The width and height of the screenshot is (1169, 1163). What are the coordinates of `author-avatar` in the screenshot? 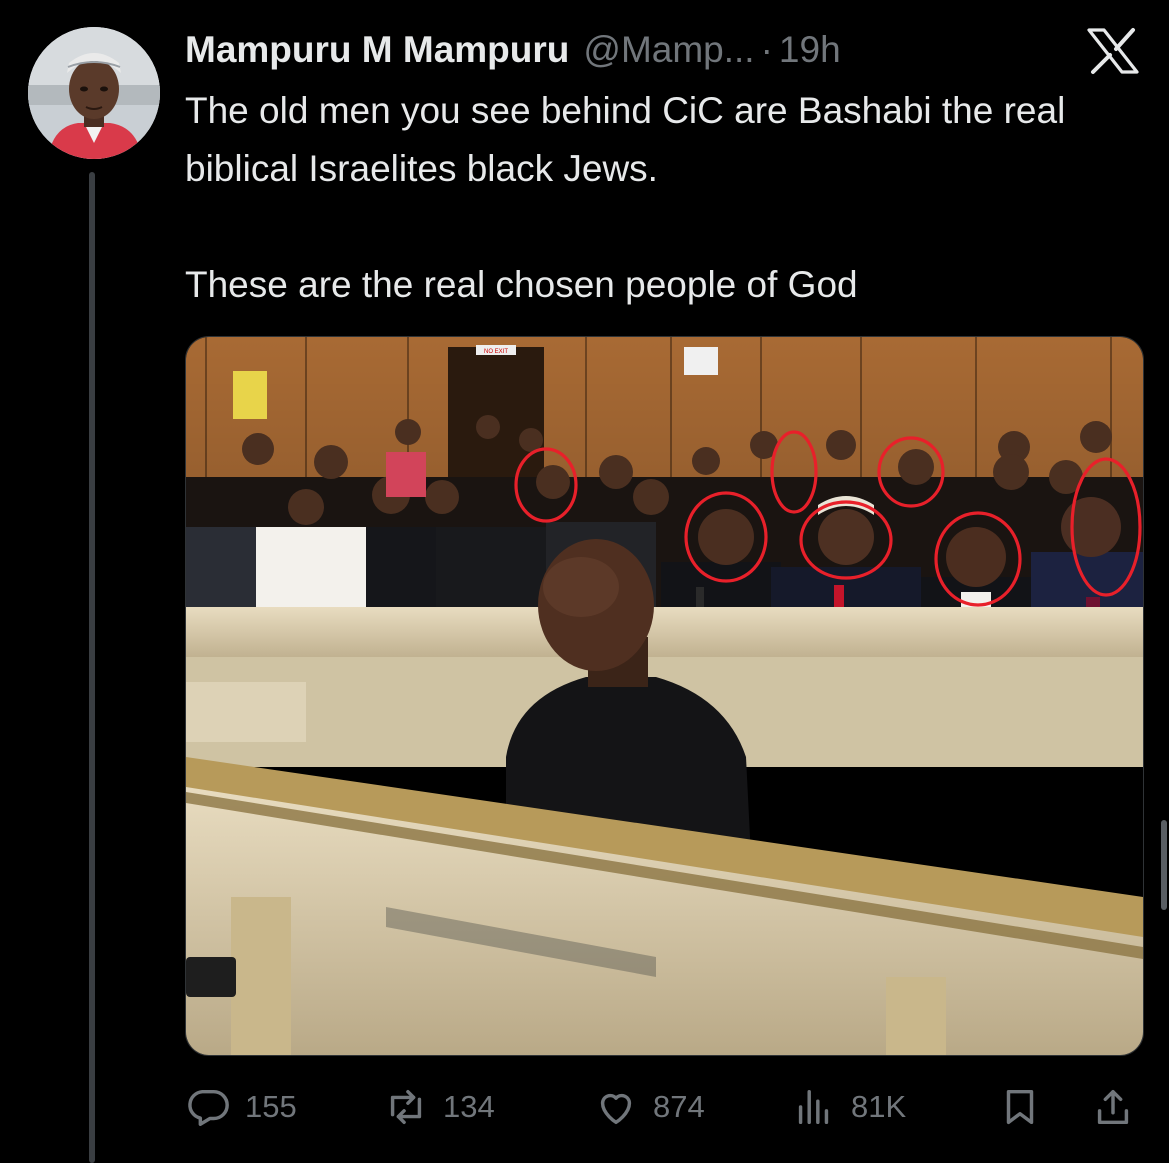 It's located at (94, 93).